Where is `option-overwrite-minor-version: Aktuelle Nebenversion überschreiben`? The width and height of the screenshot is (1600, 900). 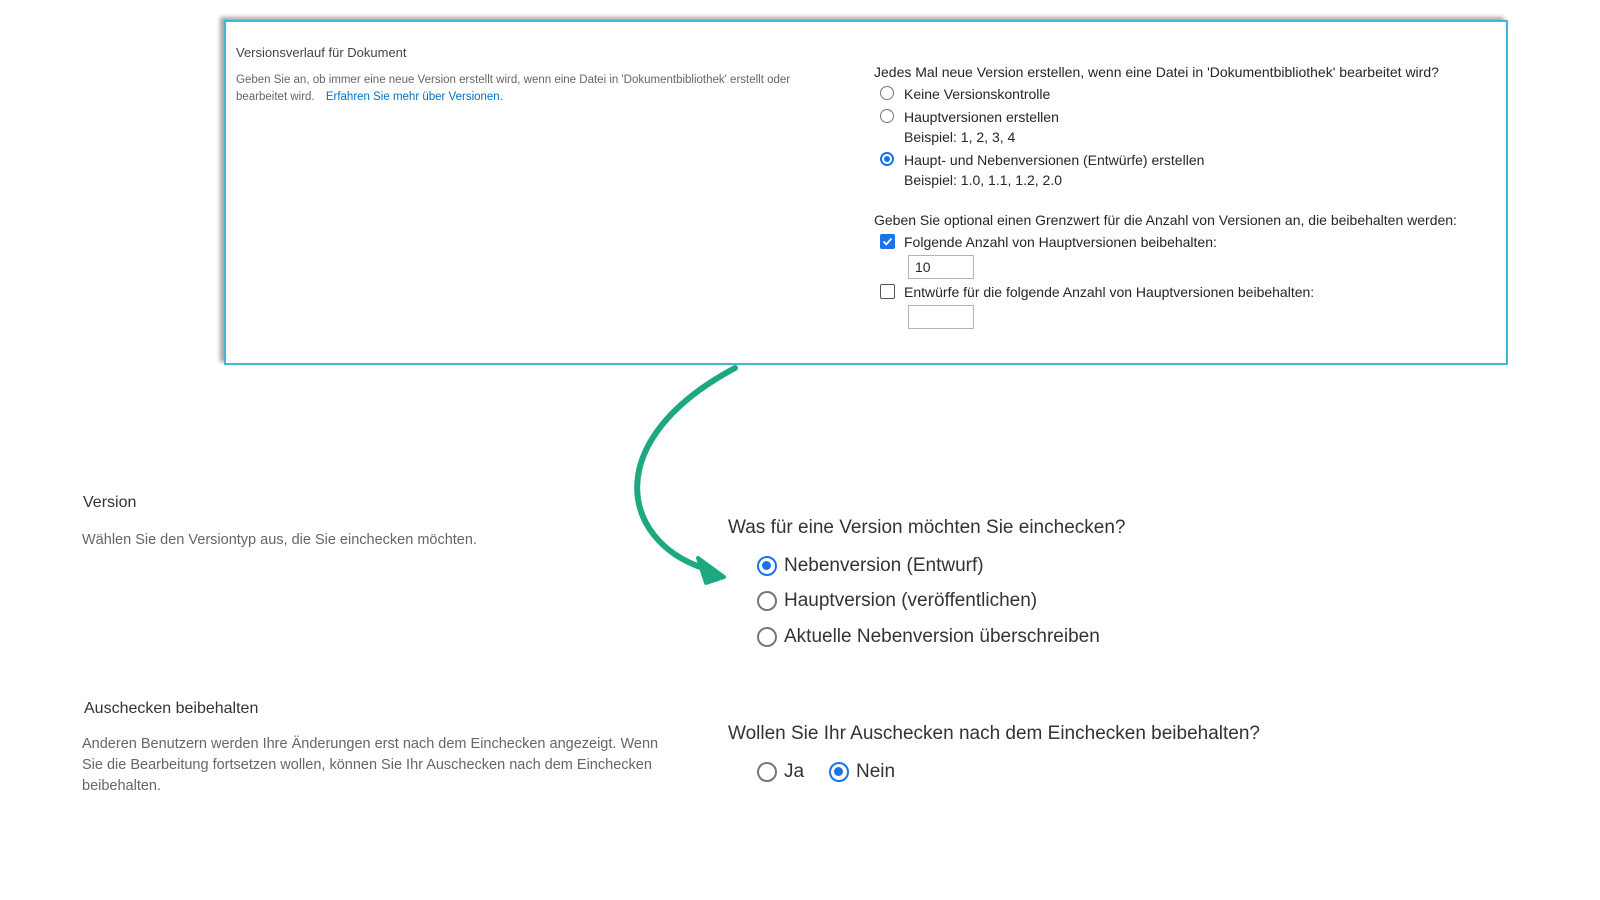
option-overwrite-minor-version: Aktuelle Nebenversion überschreiben is located at coordinates (928, 637).